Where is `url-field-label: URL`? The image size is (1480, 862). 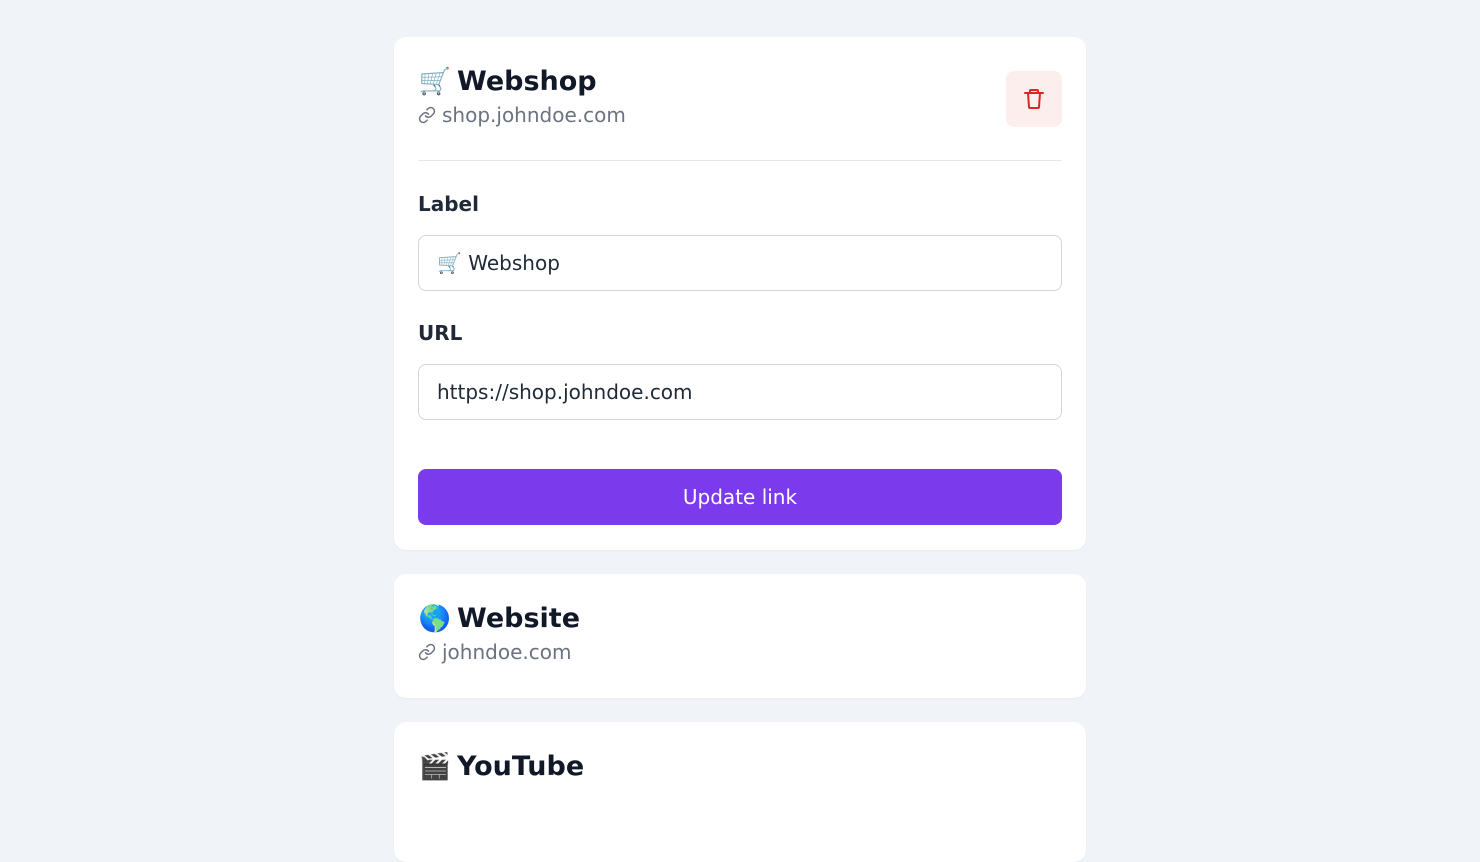
url-field-label: URL is located at coordinates (440, 333).